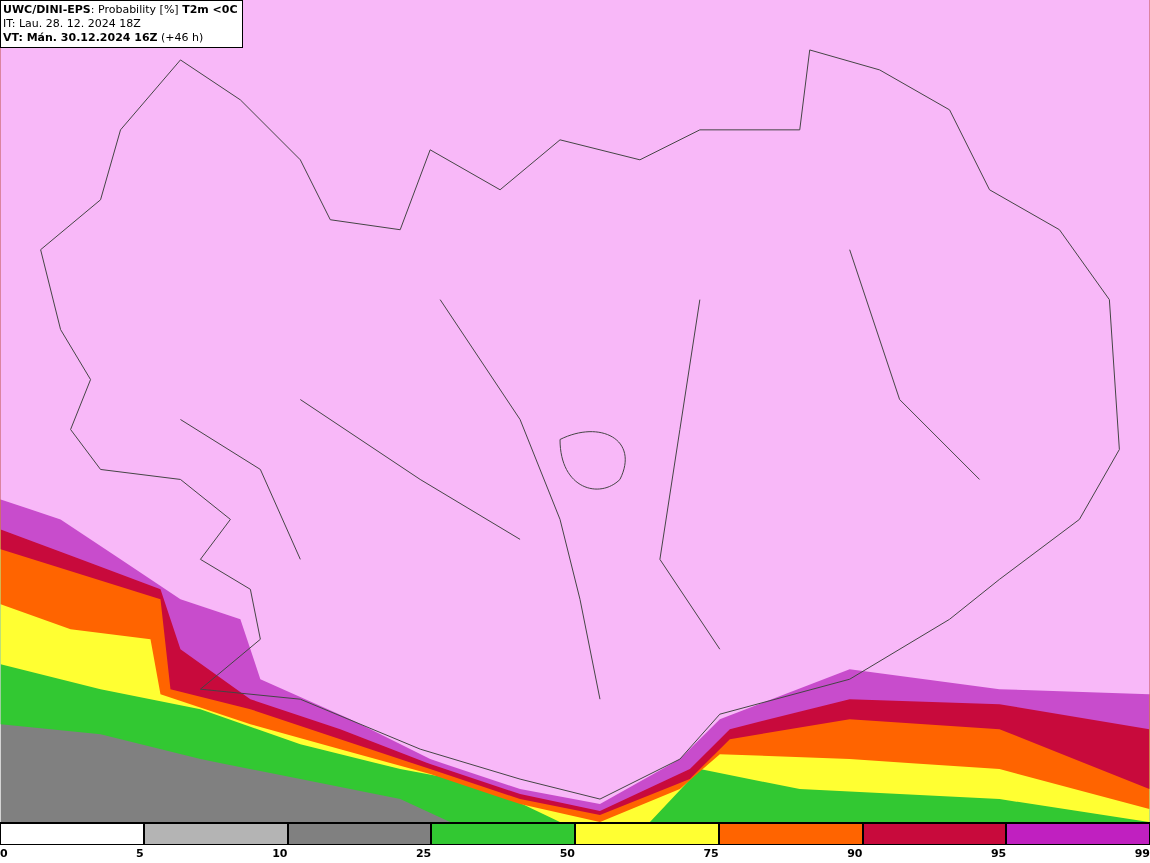  Describe the element at coordinates (280, 854) in the screenshot. I see `legend-tick: 10` at that location.